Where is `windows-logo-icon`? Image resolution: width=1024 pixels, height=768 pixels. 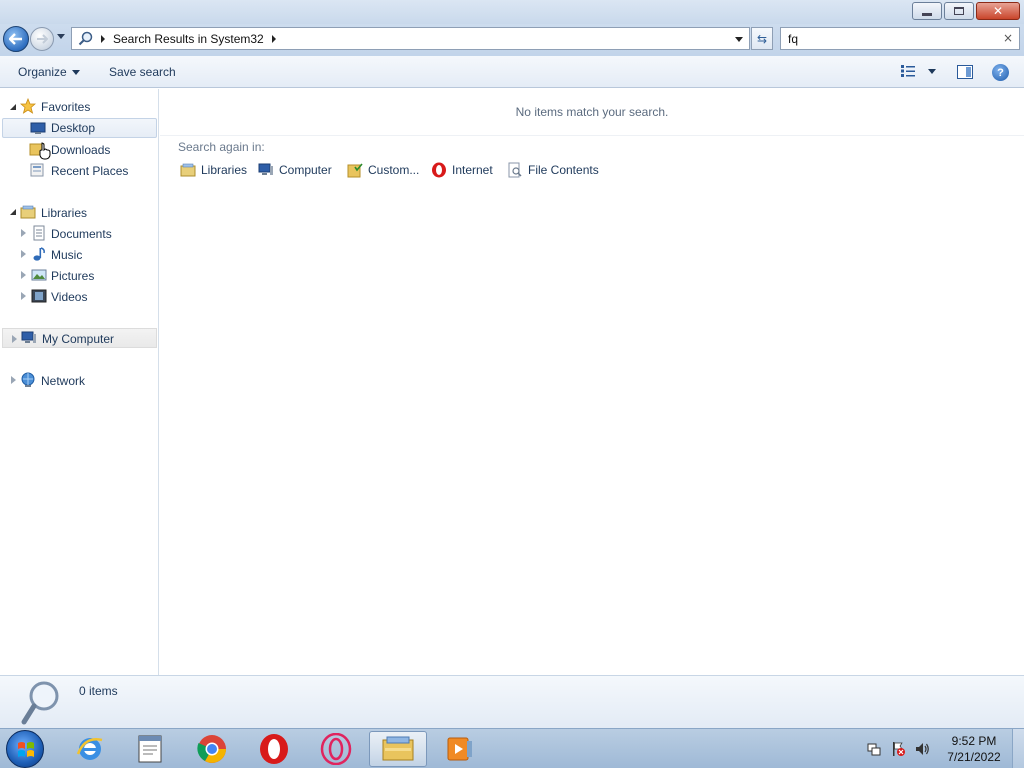 windows-logo-icon is located at coordinates (26, 749).